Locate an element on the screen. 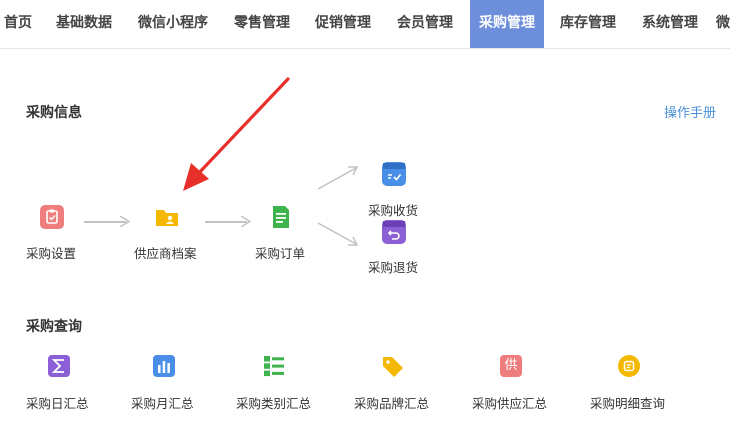 This screenshot has width=730, height=430. nav-item-base-data: 基础数据 is located at coordinates (84, 24).